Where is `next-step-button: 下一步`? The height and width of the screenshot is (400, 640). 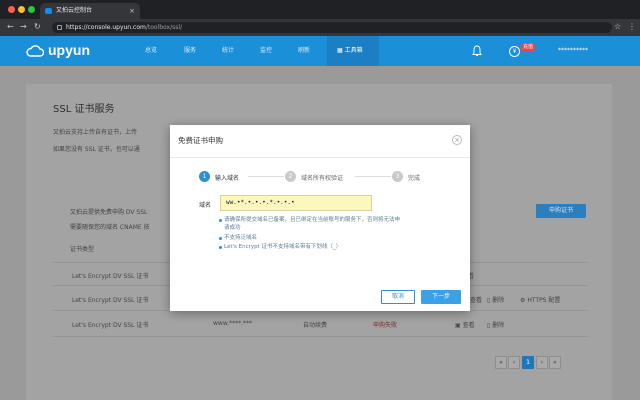
next-step-button: 下一步 is located at coordinates (441, 297).